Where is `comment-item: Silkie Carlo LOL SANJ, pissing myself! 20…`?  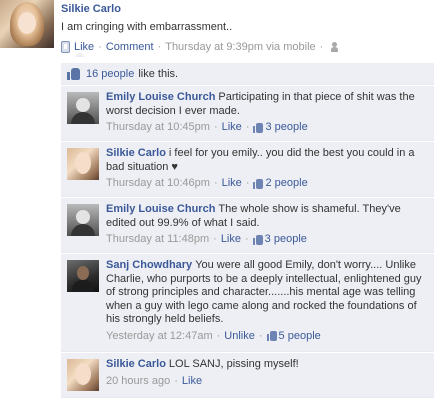 comment-item: Silkie Carlo LOL SANJ, pissing myself! 20… is located at coordinates (247, 375).